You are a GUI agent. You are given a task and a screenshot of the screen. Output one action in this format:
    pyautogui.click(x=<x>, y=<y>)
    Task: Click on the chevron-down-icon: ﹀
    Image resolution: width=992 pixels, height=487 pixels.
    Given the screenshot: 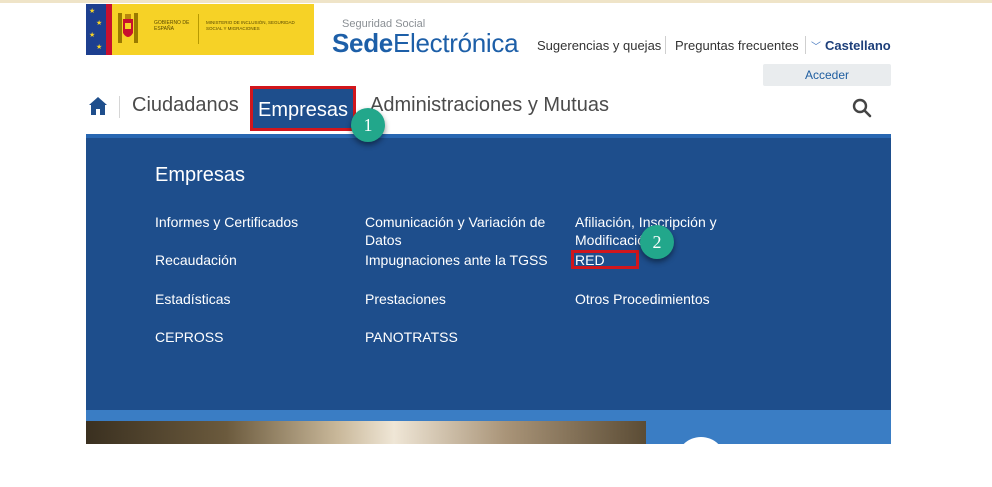 What is the action you would take?
    pyautogui.click(x=816, y=47)
    